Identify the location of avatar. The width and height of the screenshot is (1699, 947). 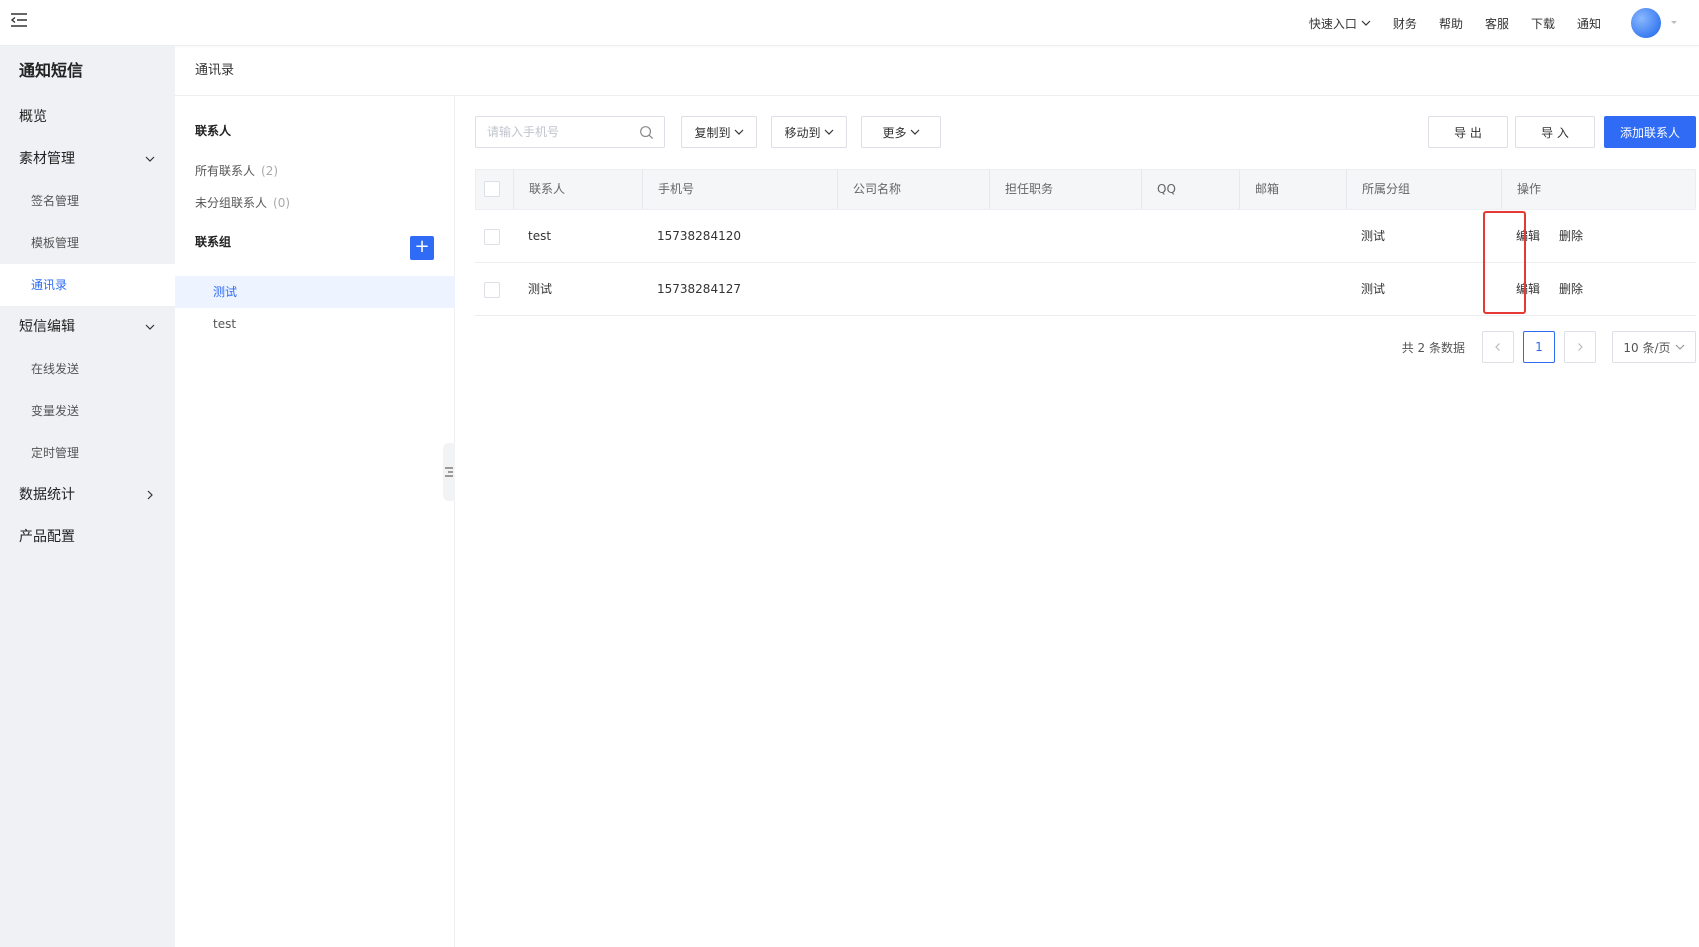
(1646, 23).